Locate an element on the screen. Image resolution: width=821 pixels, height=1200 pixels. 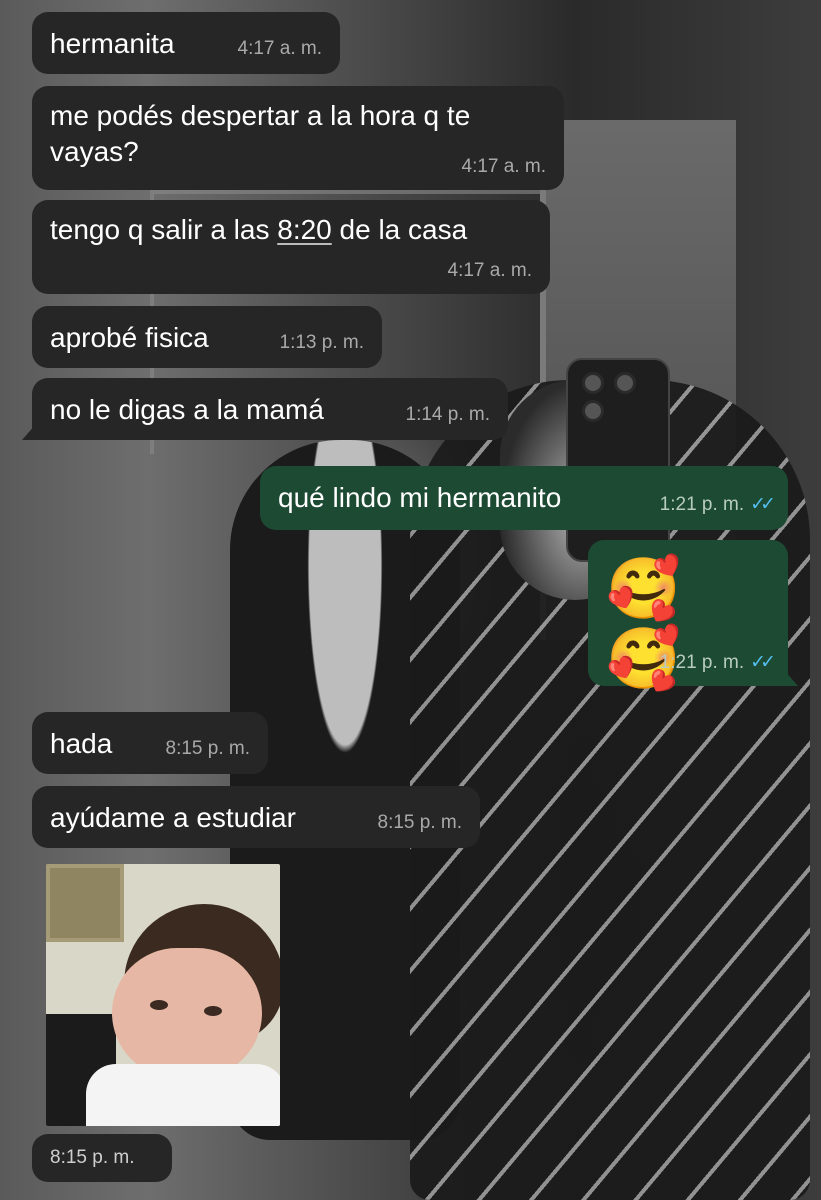
incoming-message: hada 8:15 p. m. is located at coordinates (150, 743).